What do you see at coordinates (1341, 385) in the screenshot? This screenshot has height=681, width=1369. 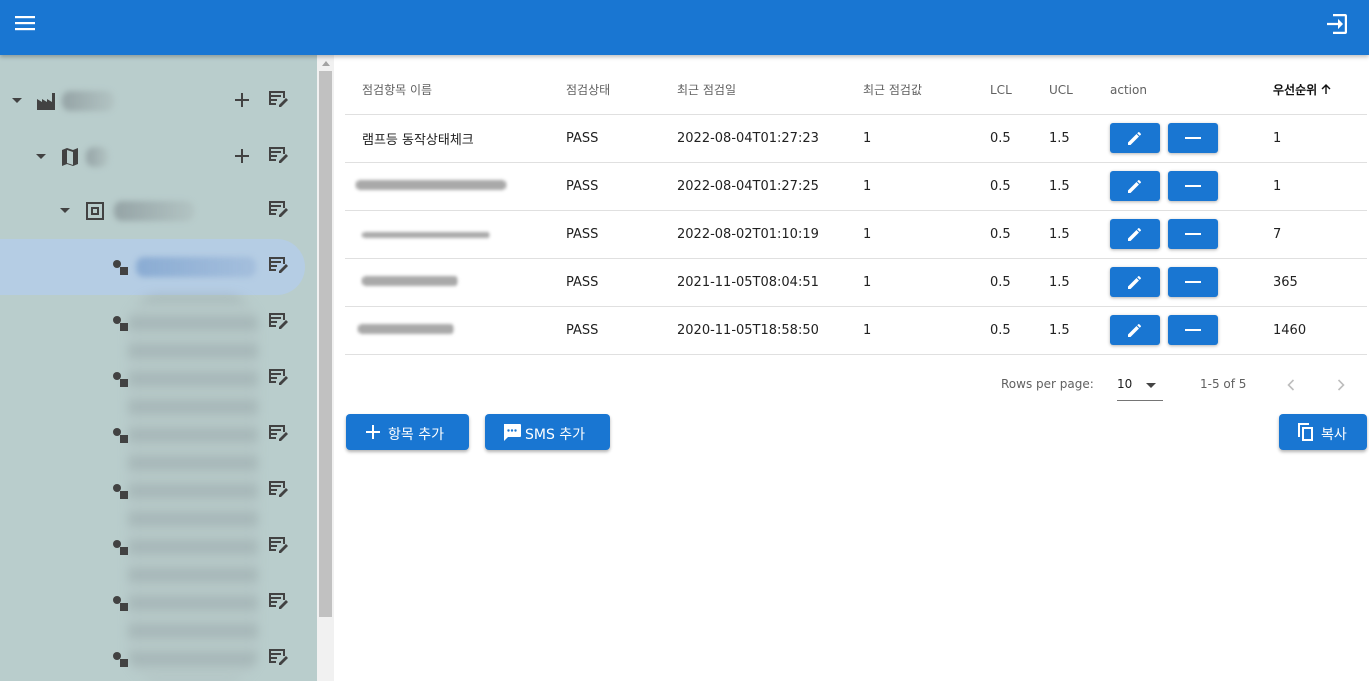 I see `chevron-right-icon` at bounding box center [1341, 385].